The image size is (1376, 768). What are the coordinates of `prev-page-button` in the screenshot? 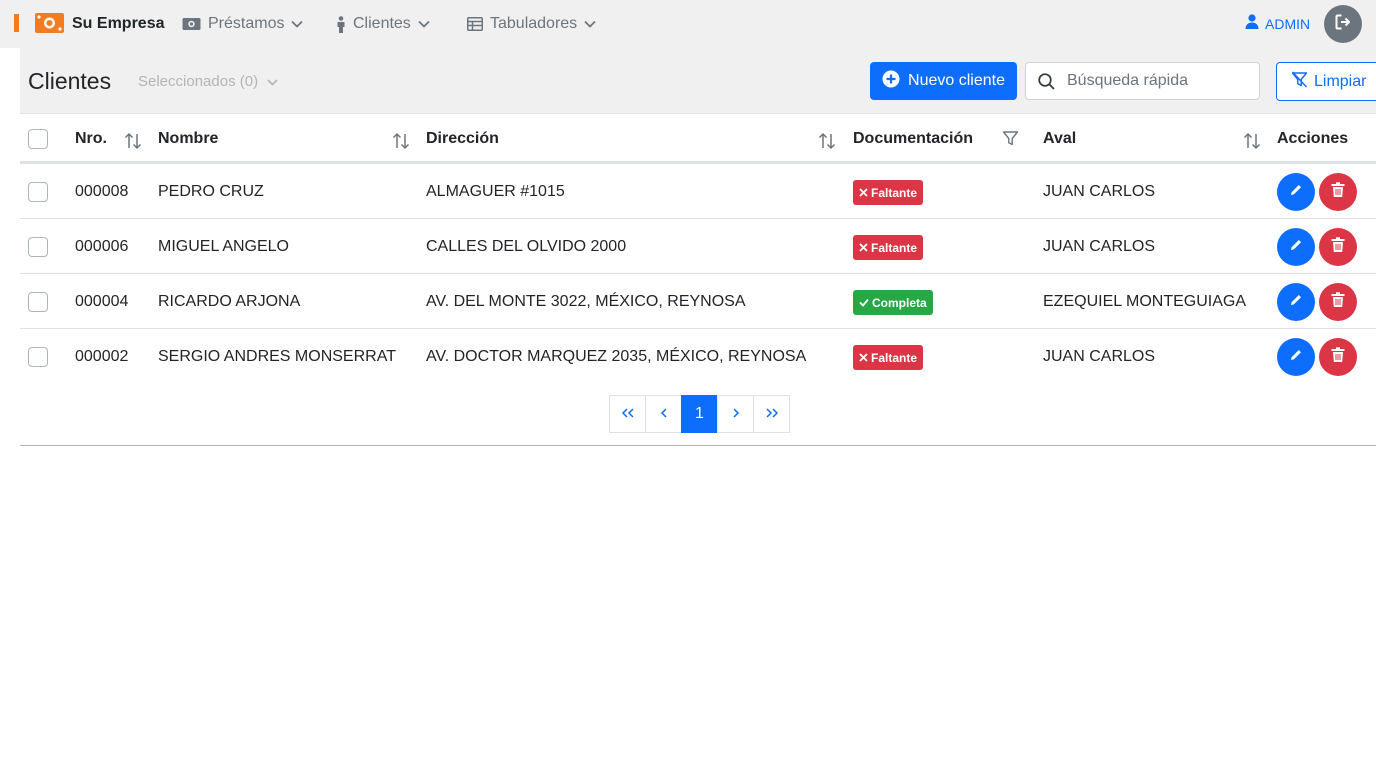 It's located at (663, 414).